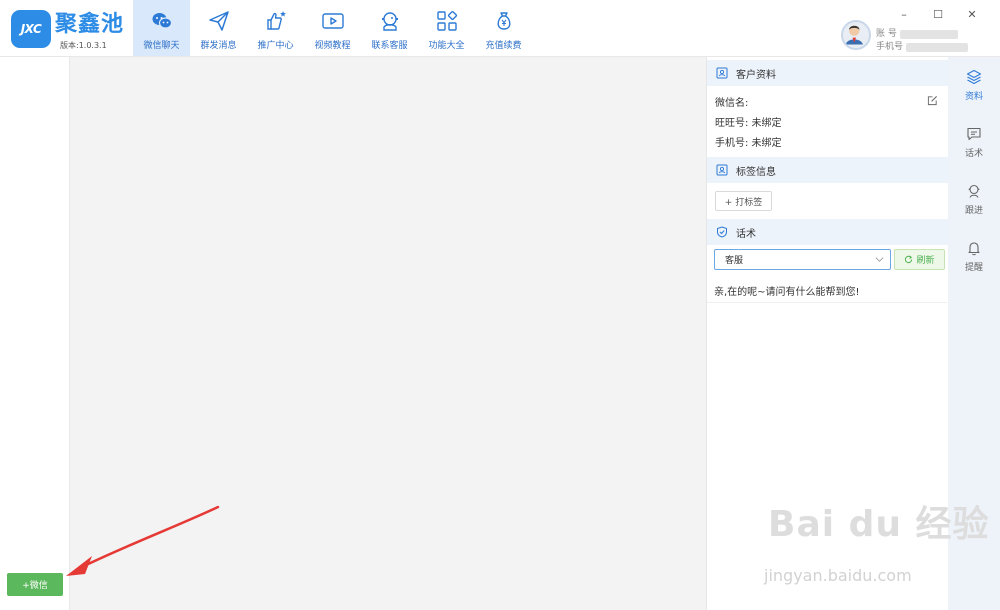  Describe the element at coordinates (925, 261) in the screenshot. I see `refresh-label: 刷新` at that location.